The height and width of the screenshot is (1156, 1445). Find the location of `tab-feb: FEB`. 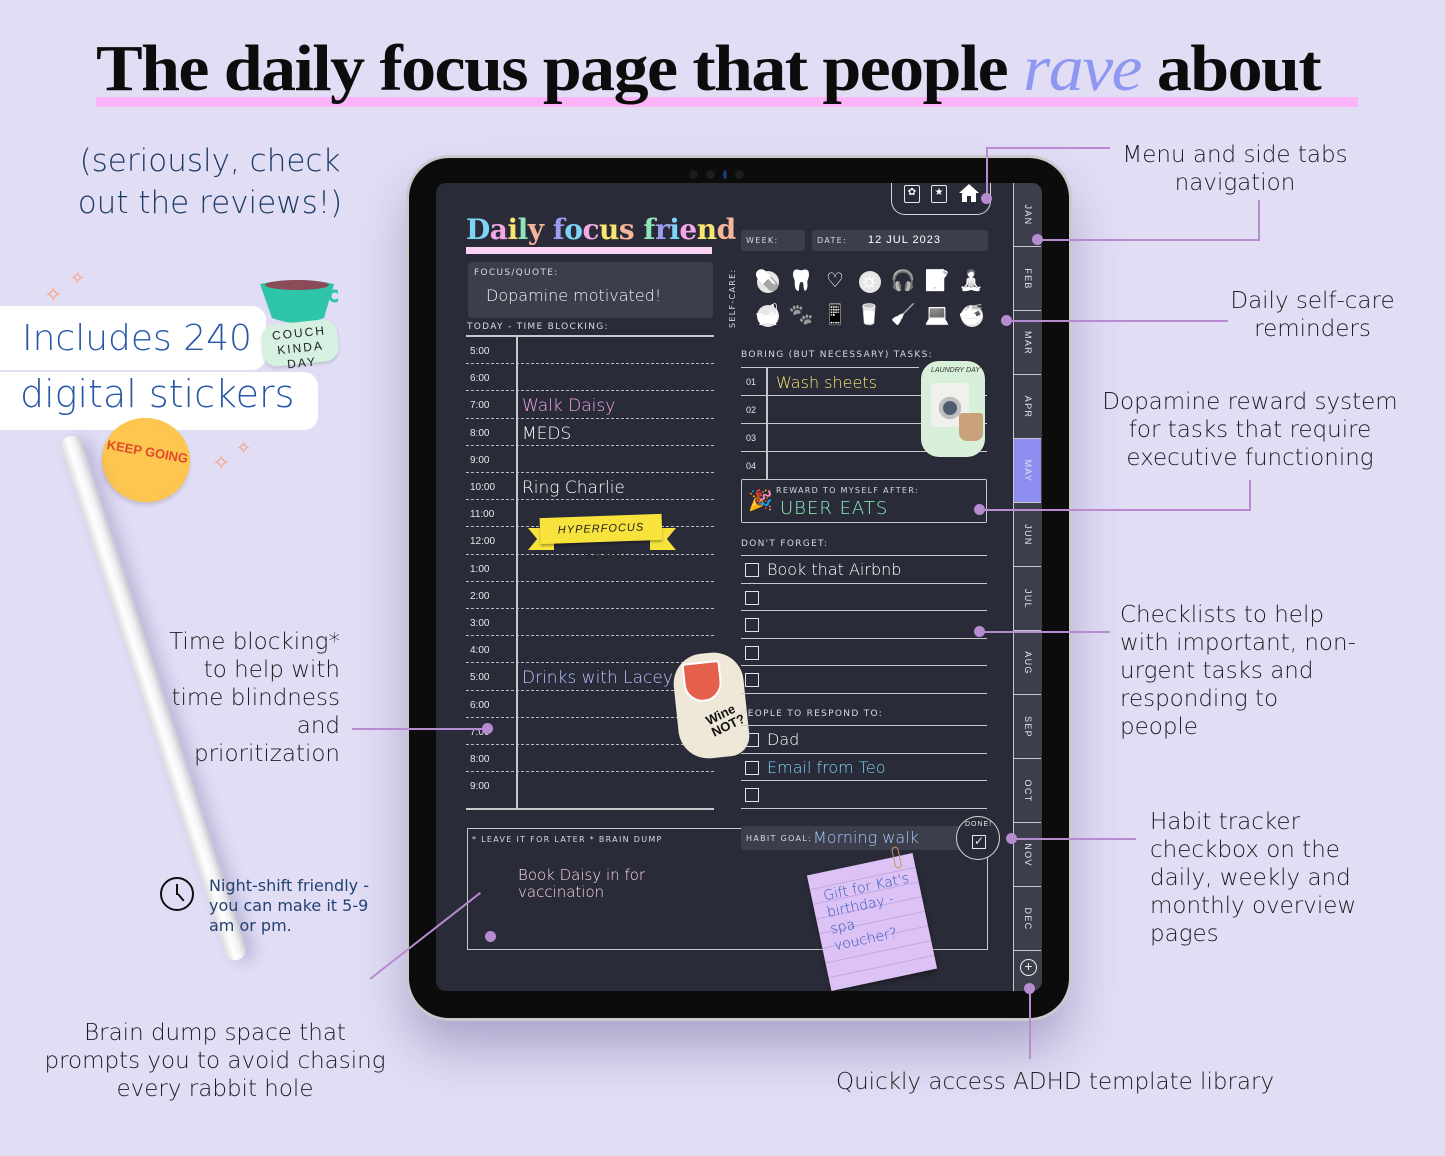

tab-feb: FEB is located at coordinates (1027, 279).